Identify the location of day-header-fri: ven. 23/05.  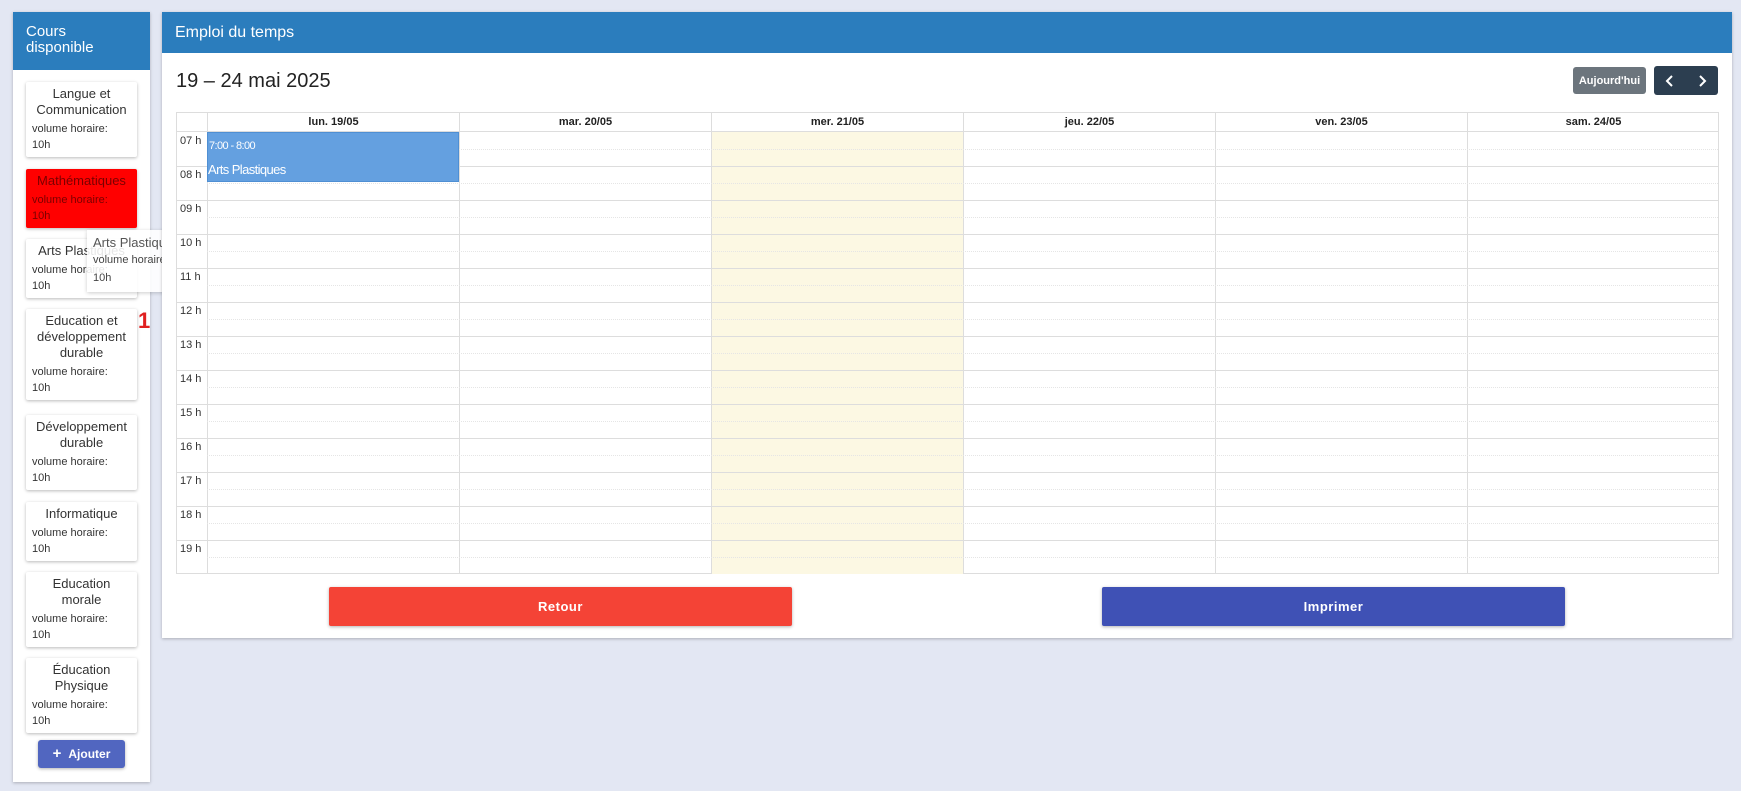
(1341, 122).